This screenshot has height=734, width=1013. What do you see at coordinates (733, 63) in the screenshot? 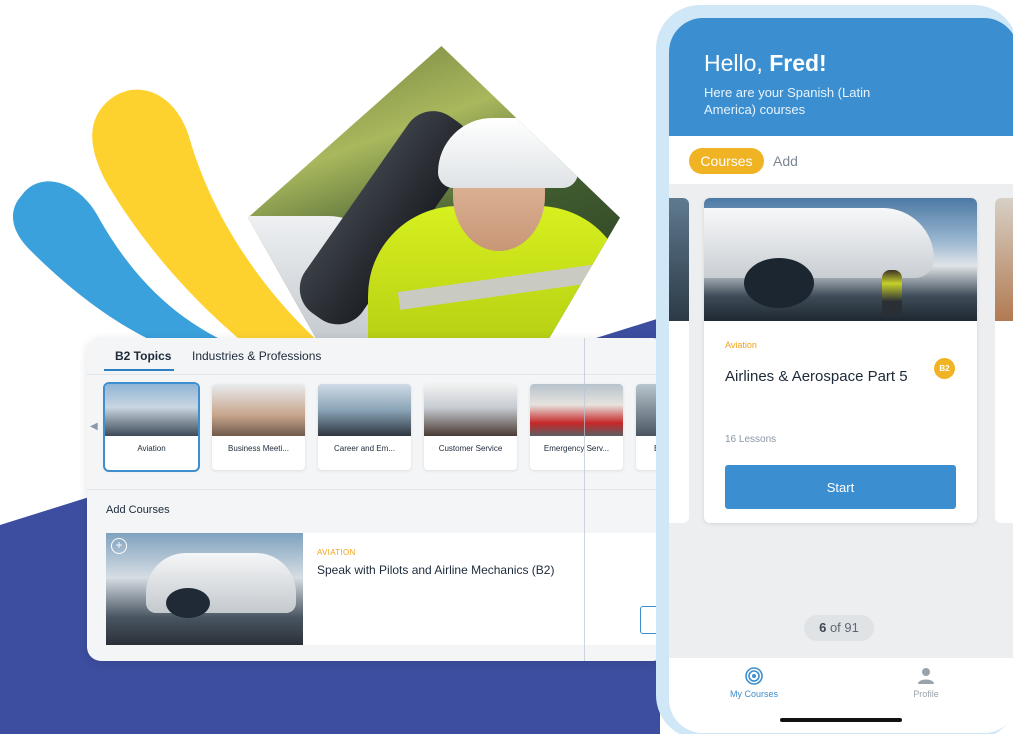
I see `greeting-word: Hello,` at bounding box center [733, 63].